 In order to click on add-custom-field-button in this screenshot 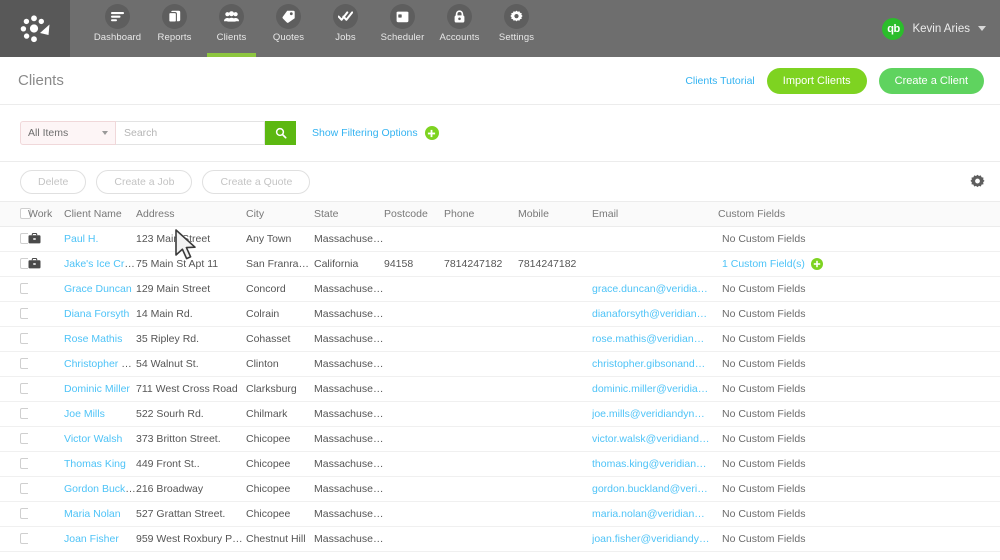, I will do `click(816, 263)`.